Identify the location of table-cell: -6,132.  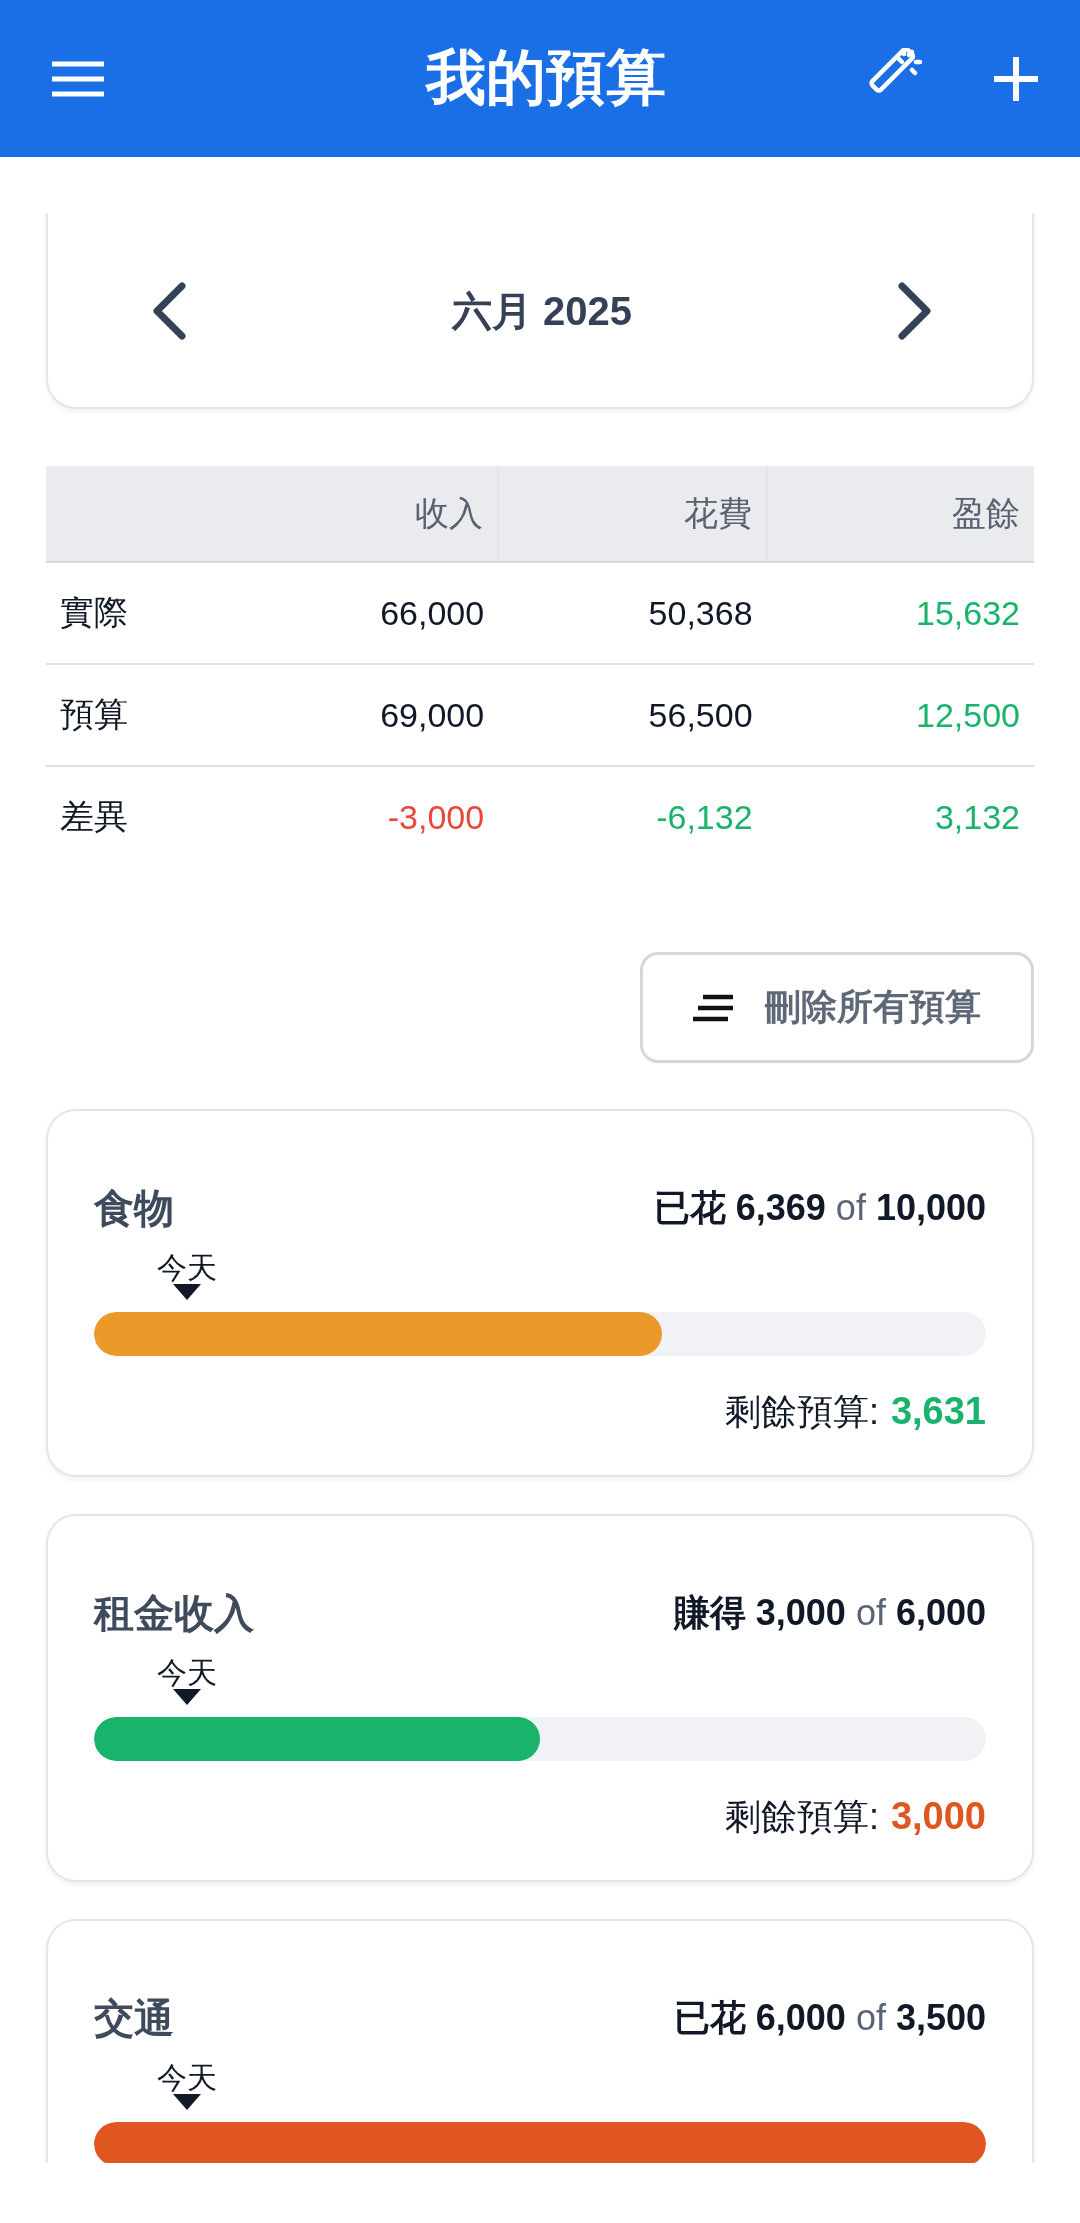
(632, 816).